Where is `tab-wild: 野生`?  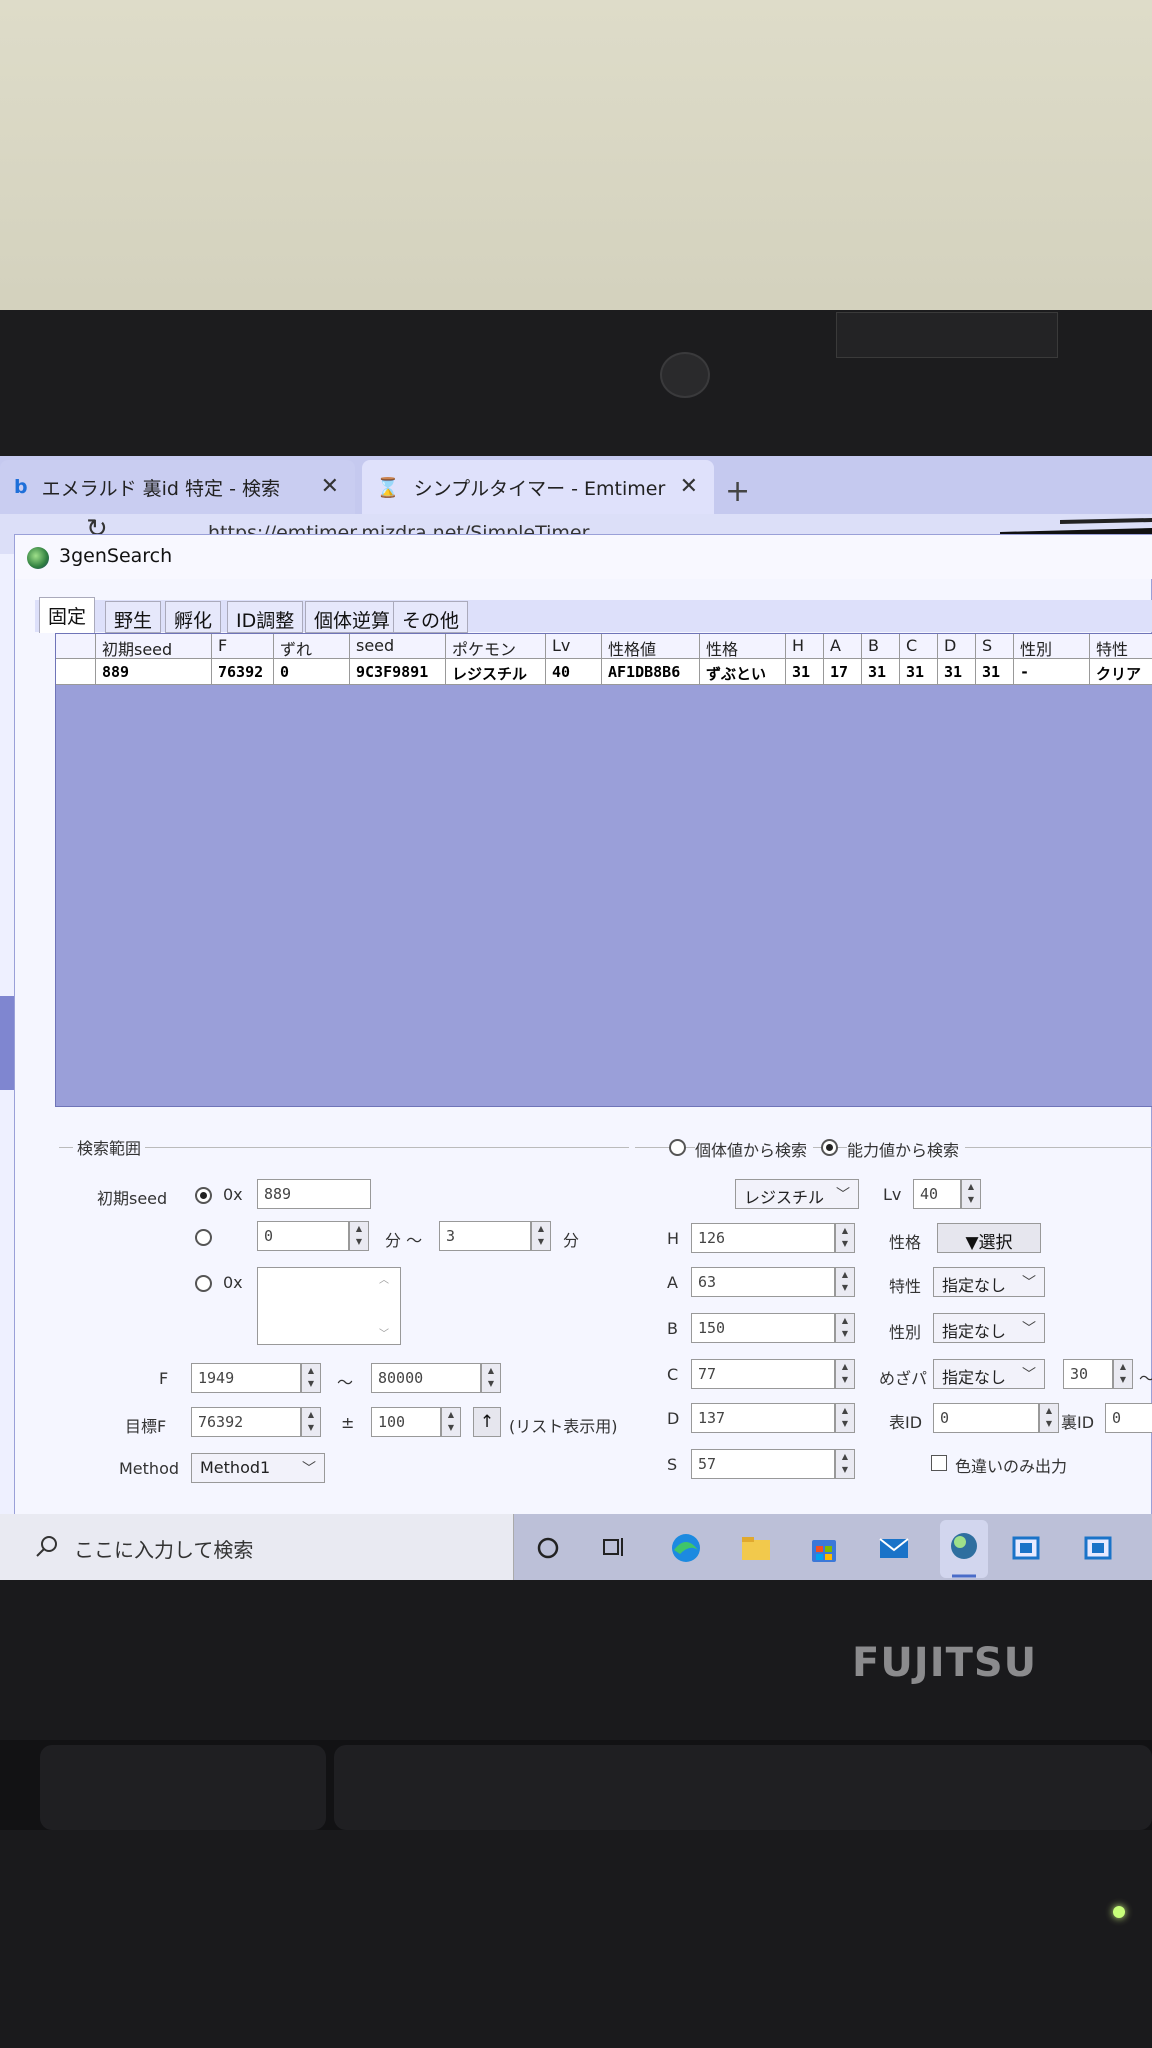
tab-wild: 野生 is located at coordinates (133, 617).